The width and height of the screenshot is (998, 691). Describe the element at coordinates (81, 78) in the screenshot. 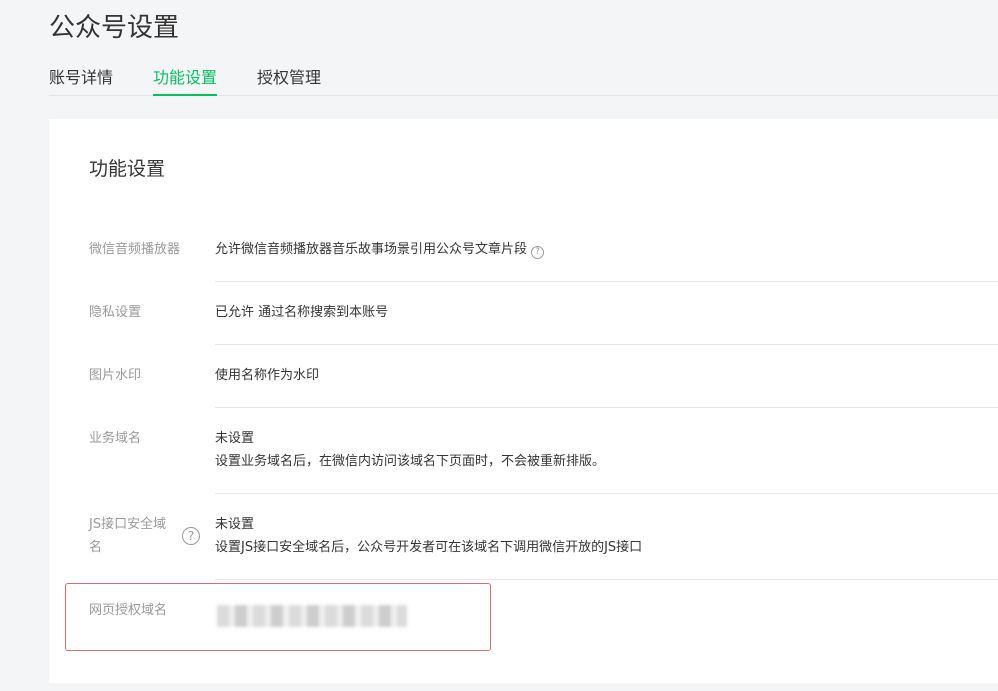

I see `tab-account-details: 账号详情` at that location.